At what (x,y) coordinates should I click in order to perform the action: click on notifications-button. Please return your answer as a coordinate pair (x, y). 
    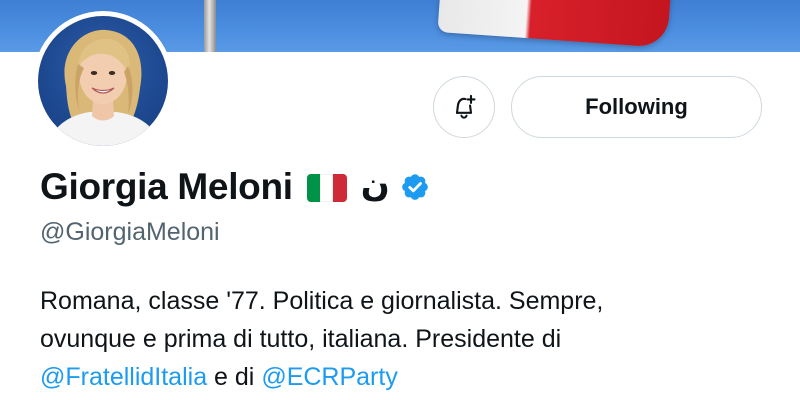
    Looking at the image, I should click on (464, 107).